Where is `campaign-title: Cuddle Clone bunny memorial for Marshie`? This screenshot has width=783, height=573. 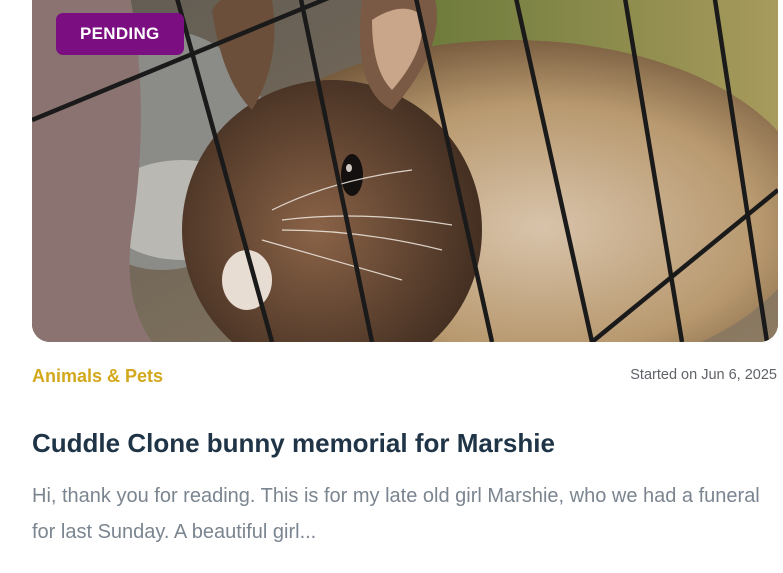 campaign-title: Cuddle Clone bunny memorial for Marshie is located at coordinates (293, 443).